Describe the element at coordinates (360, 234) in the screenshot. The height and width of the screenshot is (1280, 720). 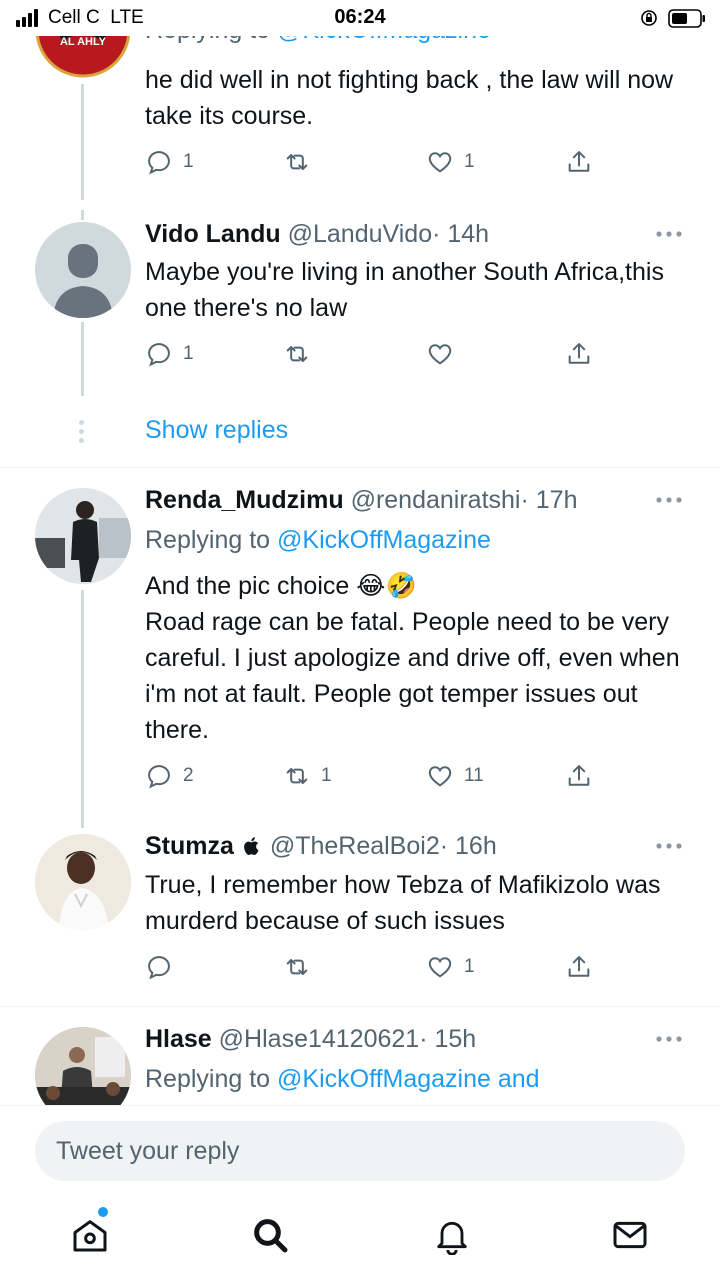
I see `user-handle: @LanduVido` at that location.